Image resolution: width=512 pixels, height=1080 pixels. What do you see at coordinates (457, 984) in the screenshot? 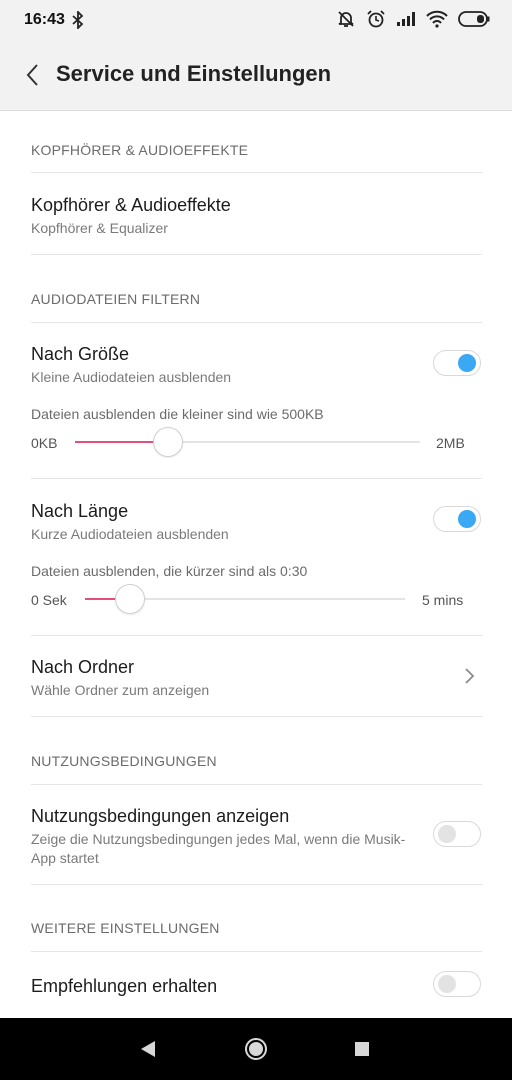
I see `recommendations-toggle` at bounding box center [457, 984].